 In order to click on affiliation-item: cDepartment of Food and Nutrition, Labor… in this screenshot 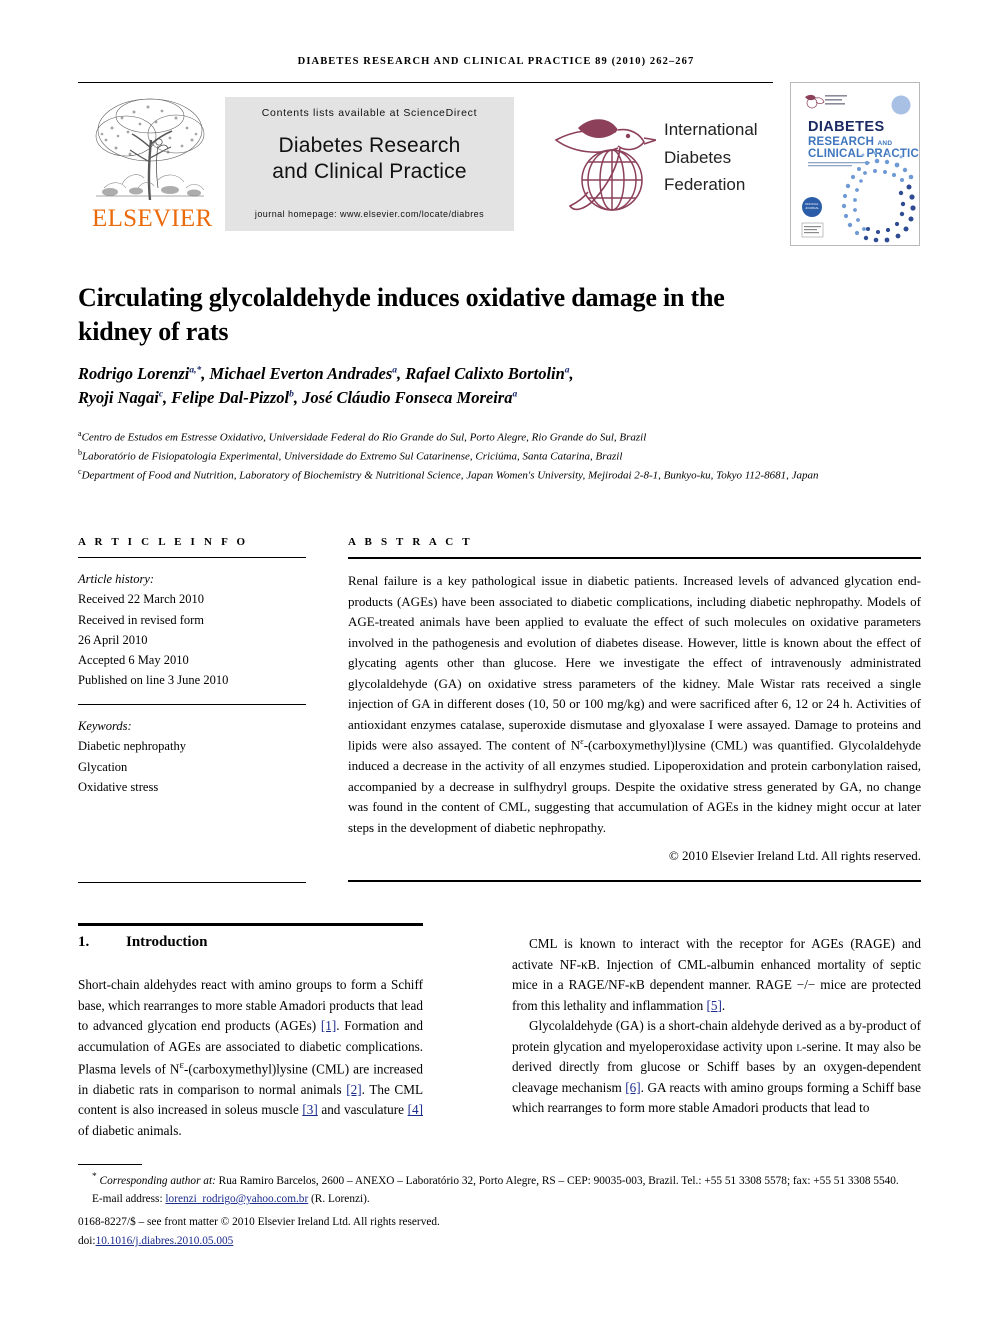, I will do `click(478, 475)`.